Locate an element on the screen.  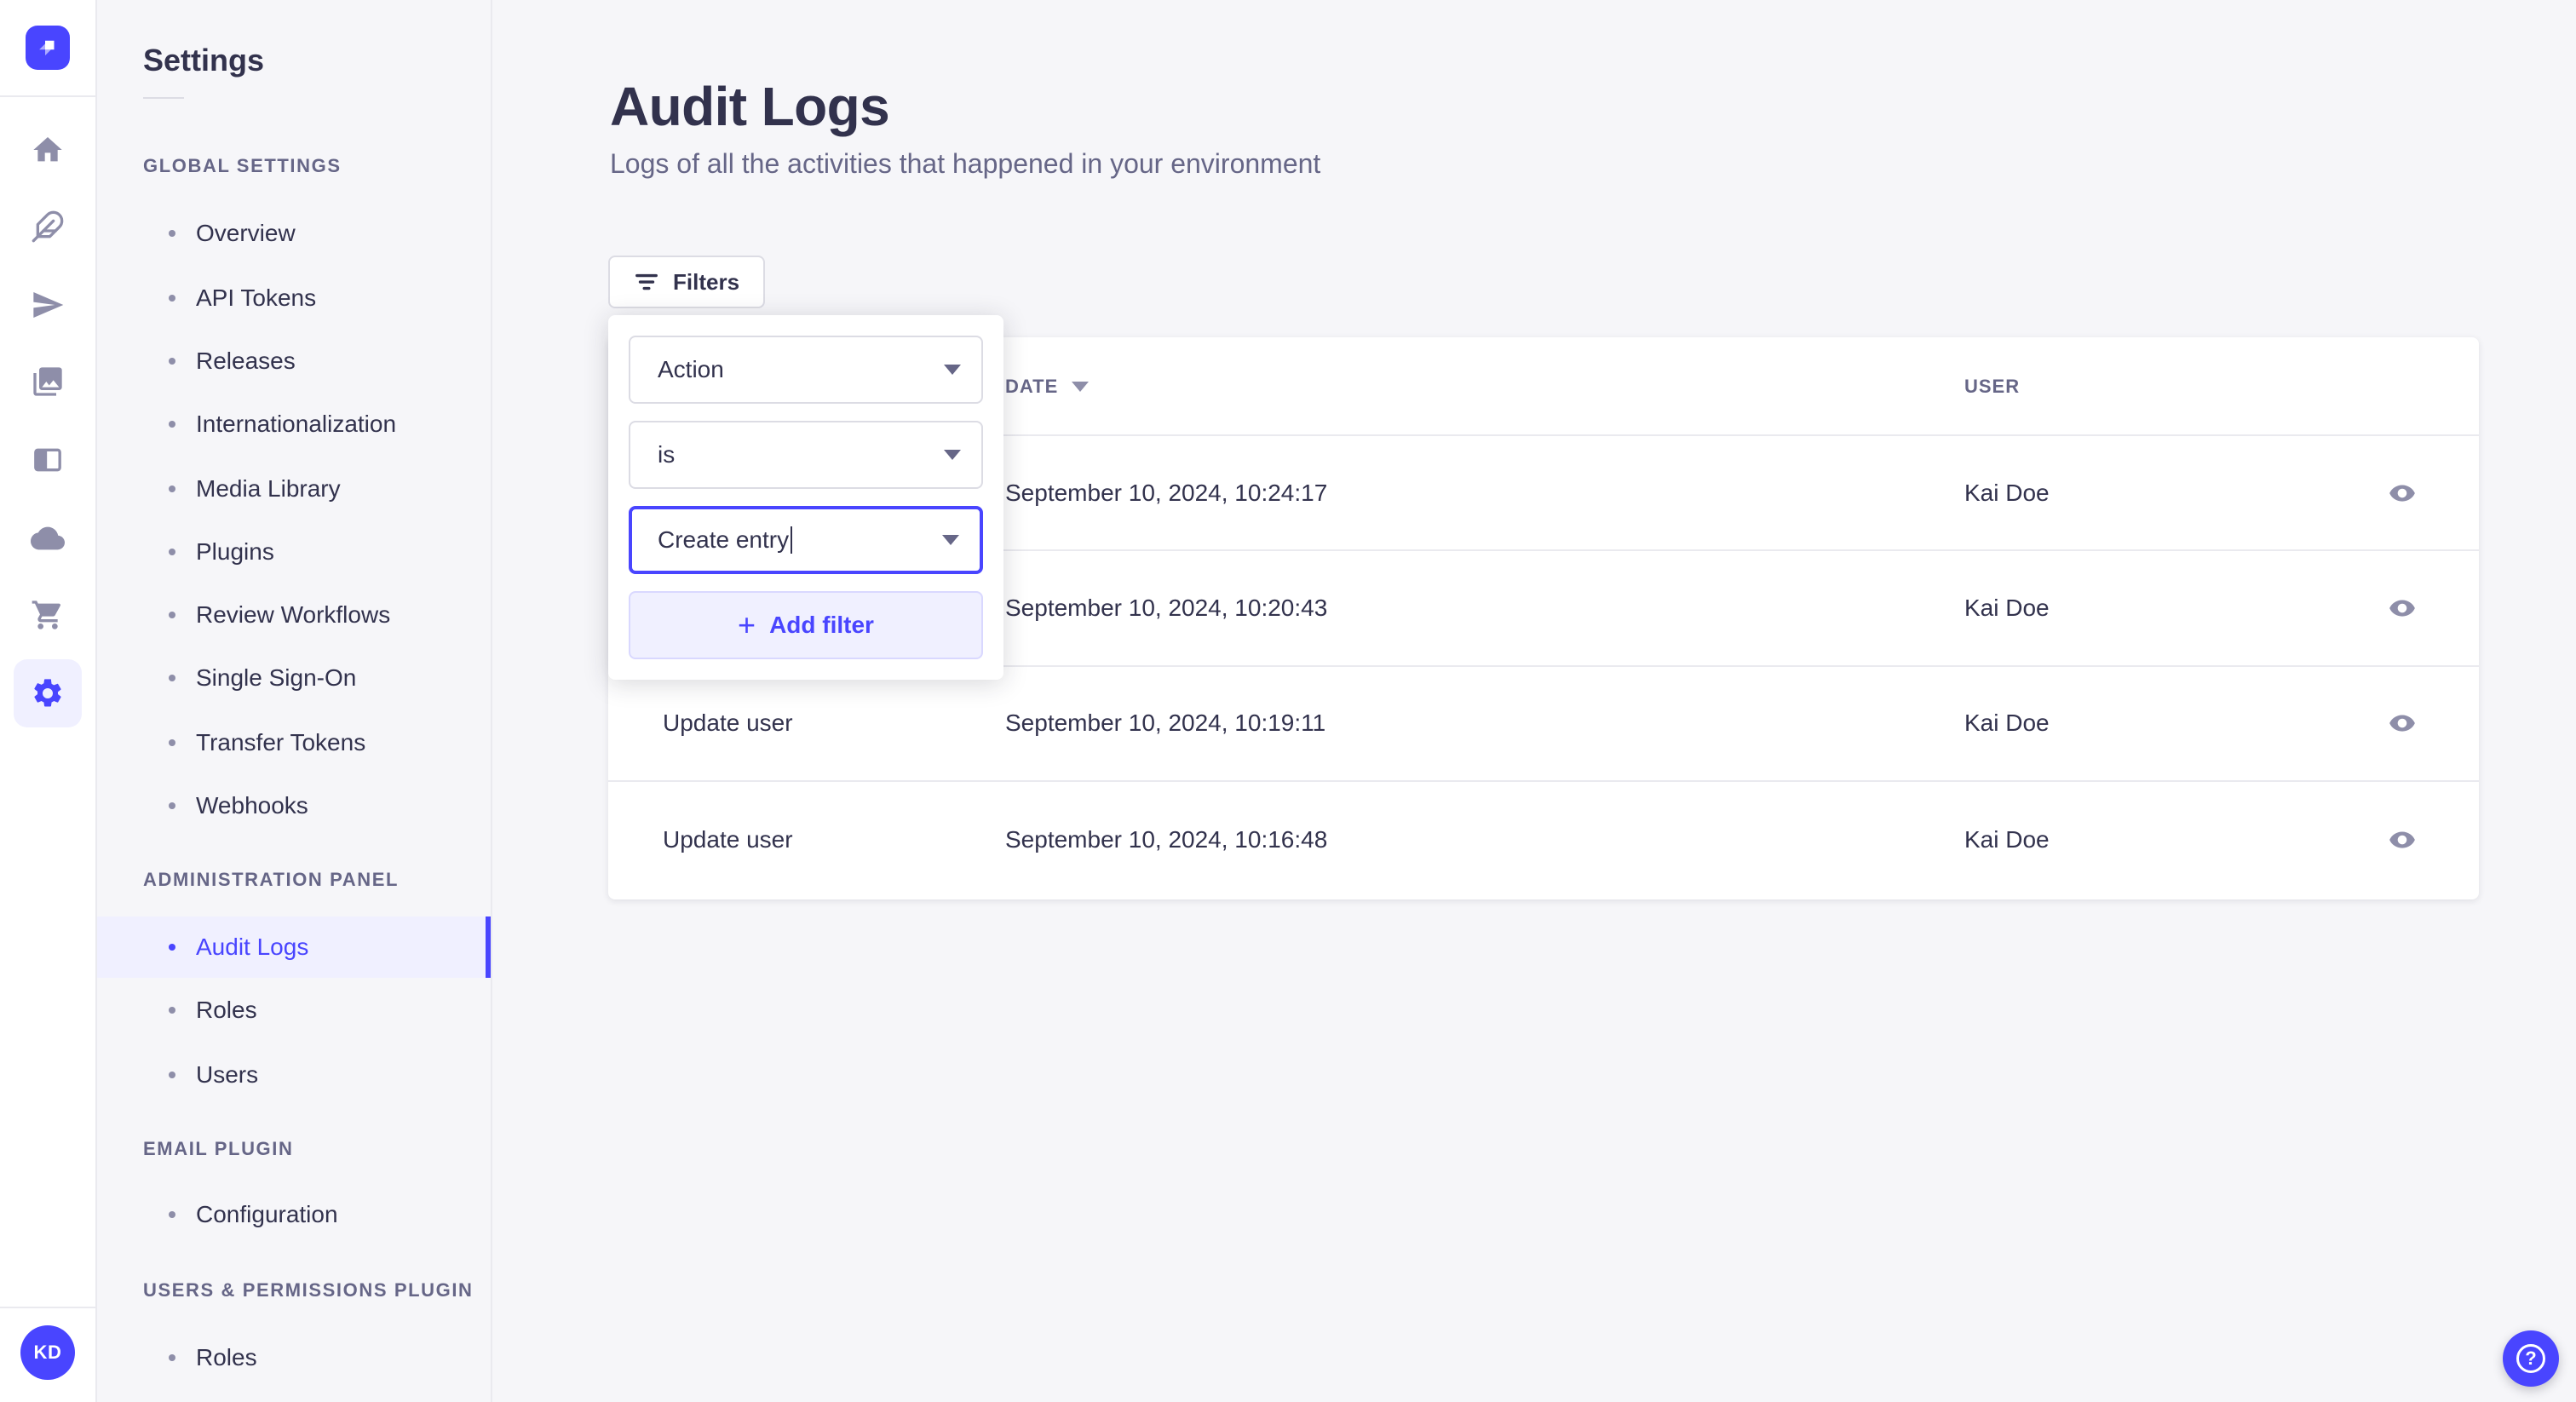
strapi-logo is located at coordinates (48, 48).